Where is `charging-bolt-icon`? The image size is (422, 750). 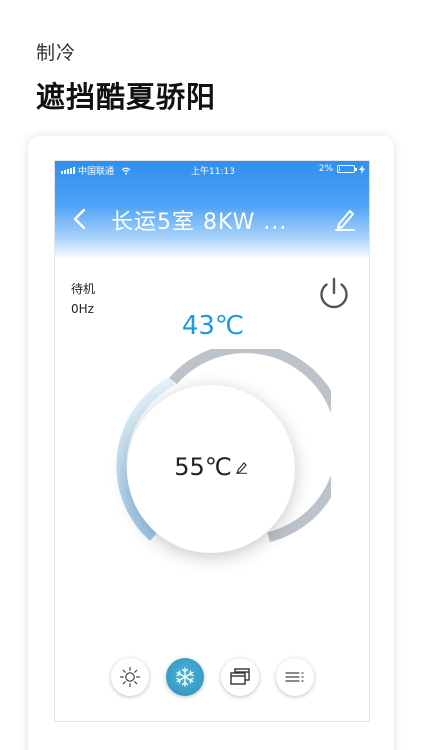
charging-bolt-icon is located at coordinates (362, 169).